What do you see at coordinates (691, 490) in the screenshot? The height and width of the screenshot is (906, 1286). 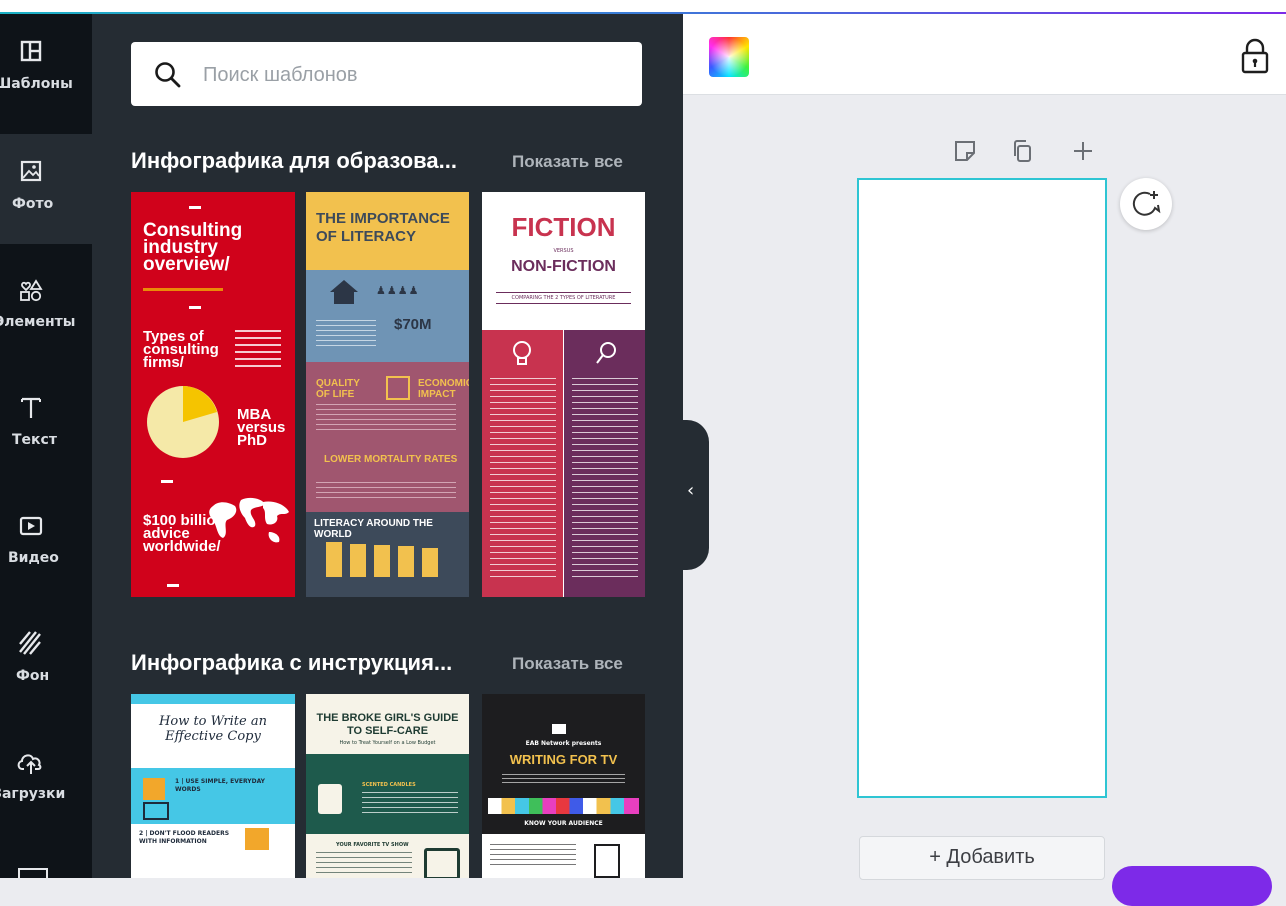 I see `chevron-left-icon: ‹` at bounding box center [691, 490].